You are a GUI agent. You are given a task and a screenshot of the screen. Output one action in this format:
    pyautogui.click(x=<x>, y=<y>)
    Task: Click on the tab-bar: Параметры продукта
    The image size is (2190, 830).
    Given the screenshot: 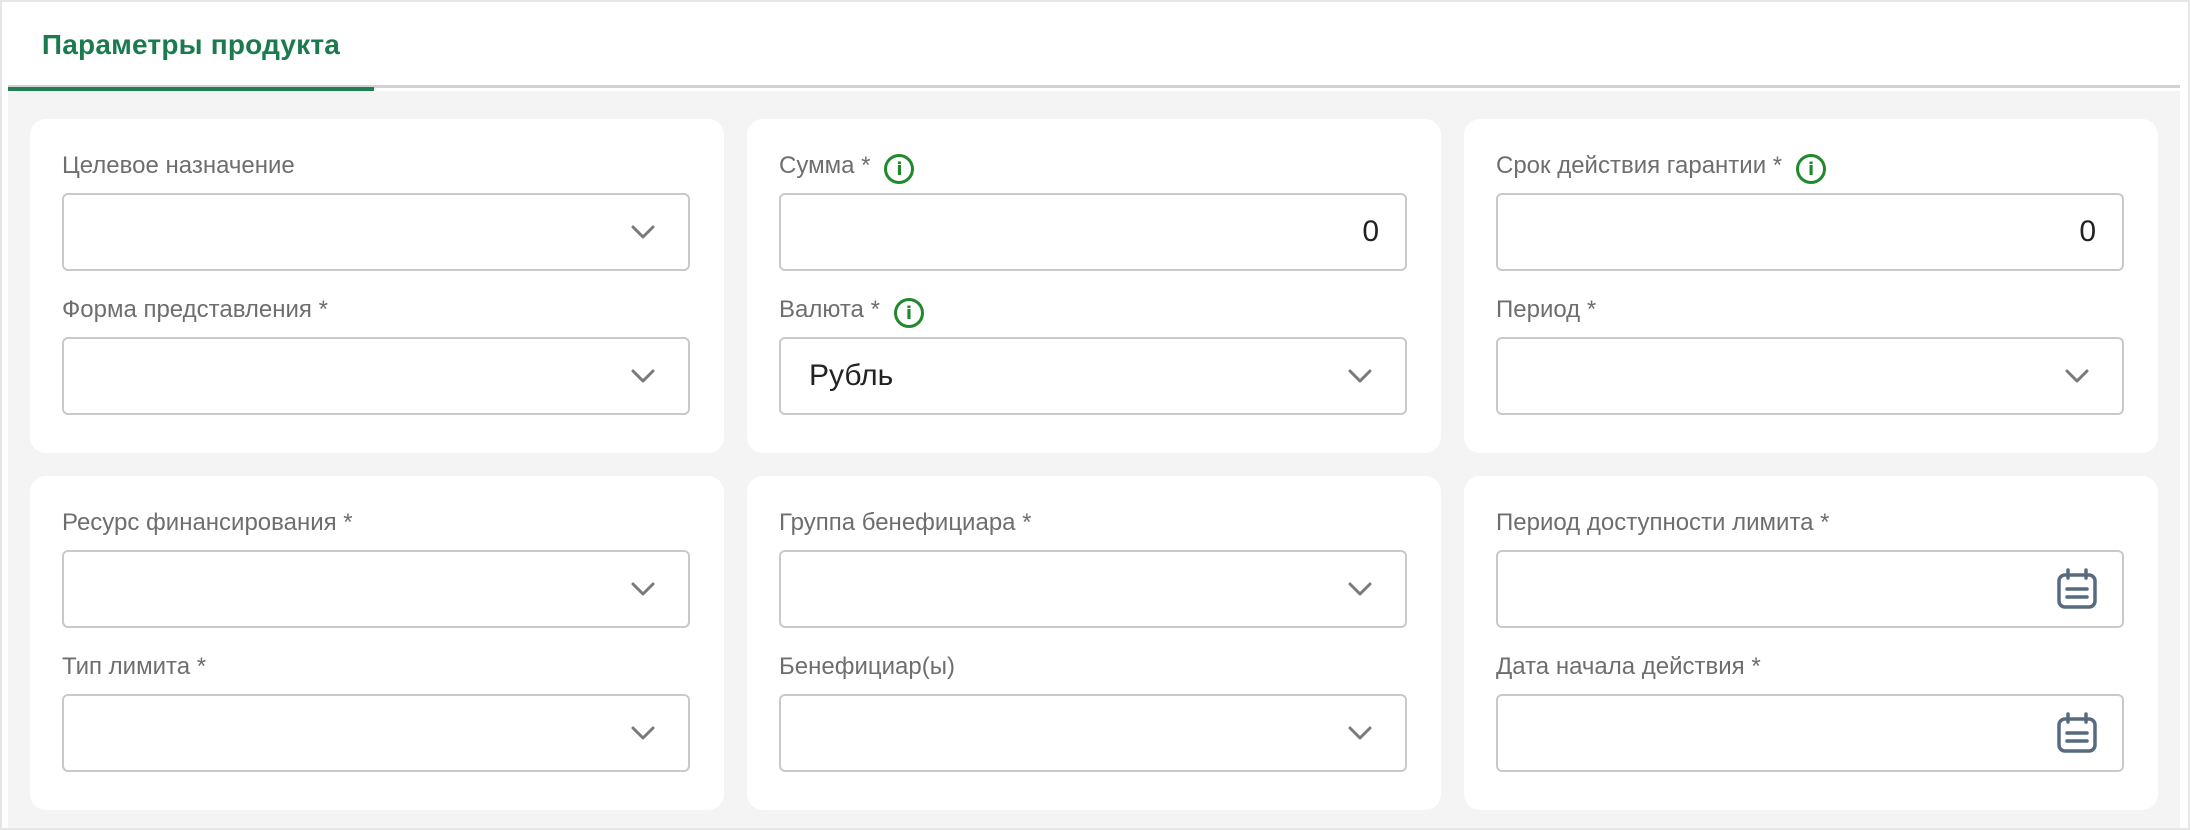 What is the action you would take?
    pyautogui.click(x=1094, y=46)
    